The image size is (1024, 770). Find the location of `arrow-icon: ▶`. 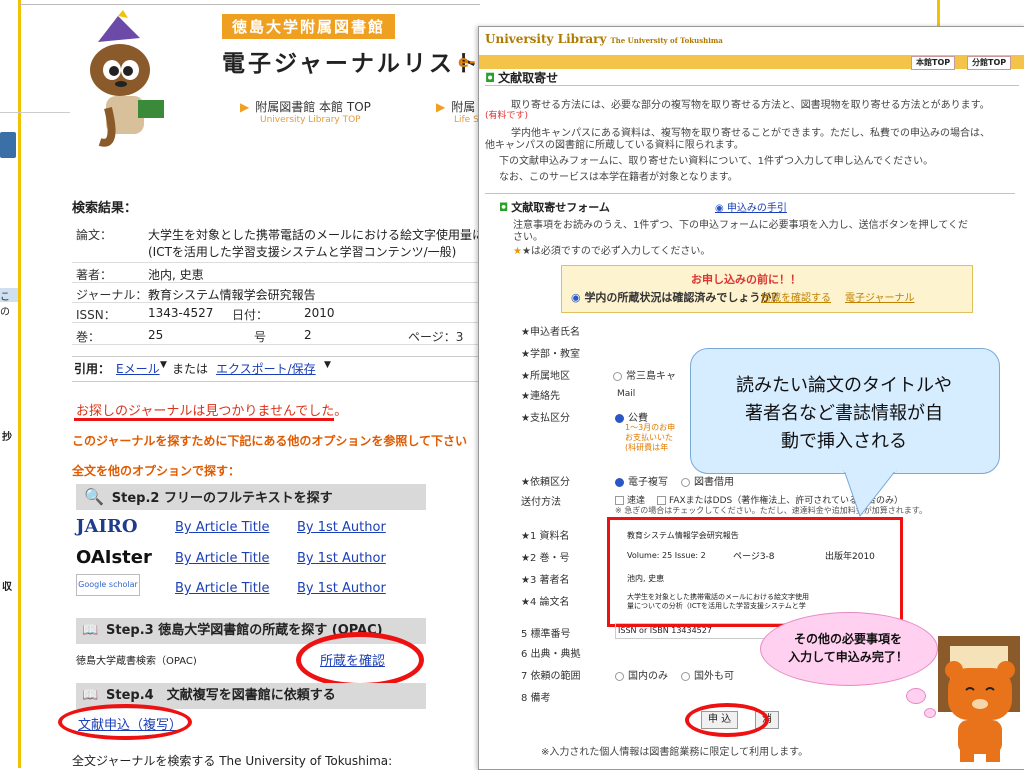

arrow-icon: ▶ is located at coordinates (245, 107).